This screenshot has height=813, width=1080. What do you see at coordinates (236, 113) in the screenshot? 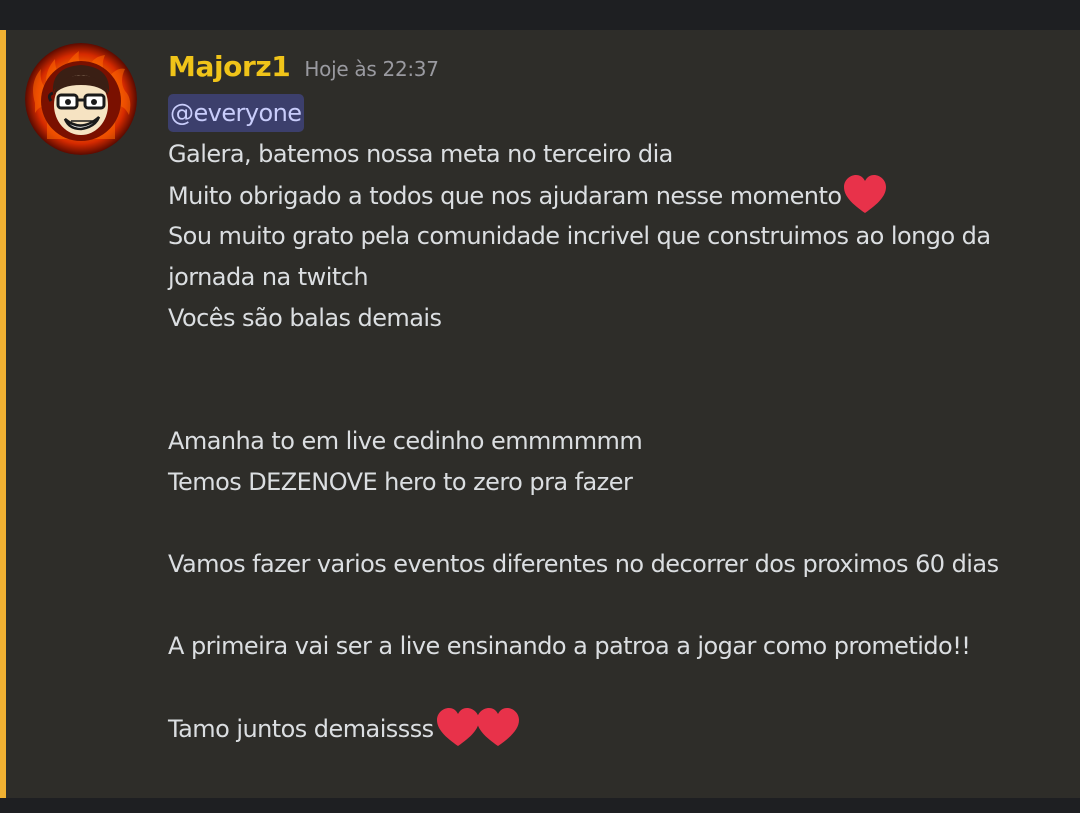
I see `everyone-mention: @everyone` at bounding box center [236, 113].